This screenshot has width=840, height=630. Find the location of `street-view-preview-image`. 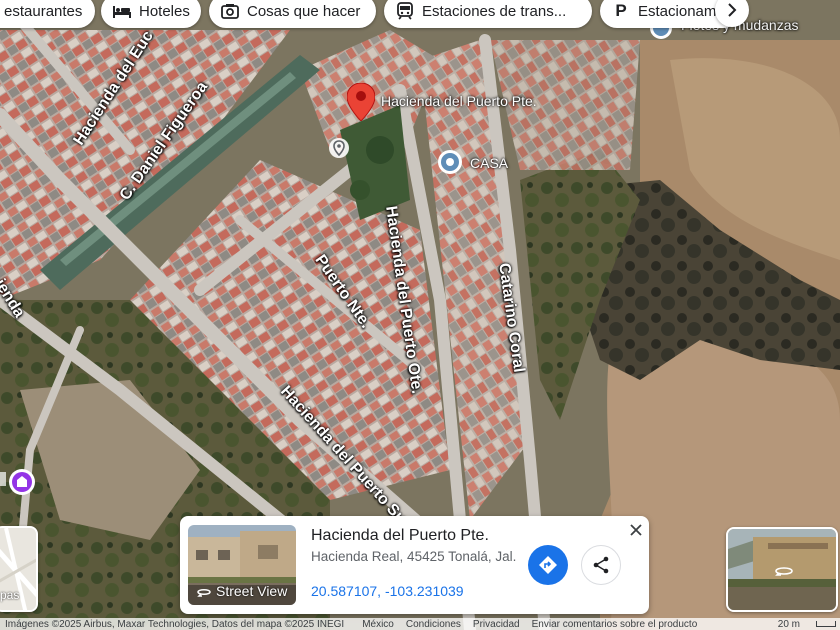

street-view-preview-image is located at coordinates (782, 569).